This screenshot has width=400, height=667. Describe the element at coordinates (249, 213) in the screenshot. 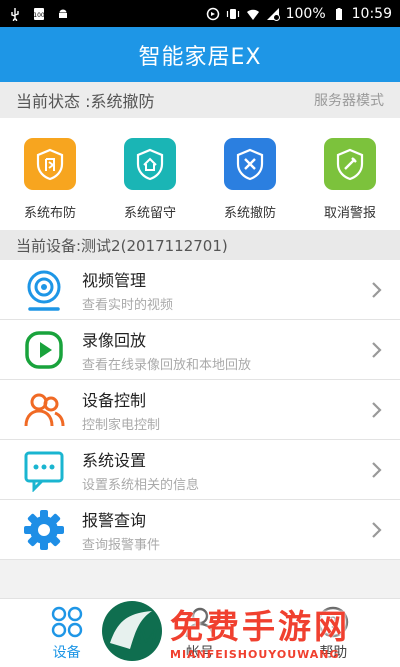

I see `disarm-system-label: 系统撤防` at that location.